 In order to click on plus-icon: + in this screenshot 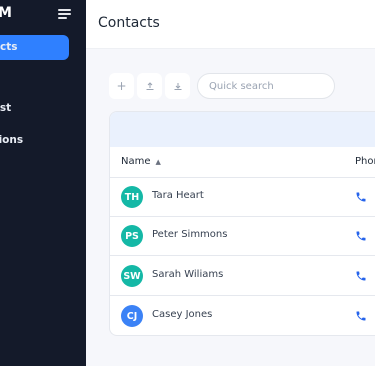, I will do `click(121, 86)`.